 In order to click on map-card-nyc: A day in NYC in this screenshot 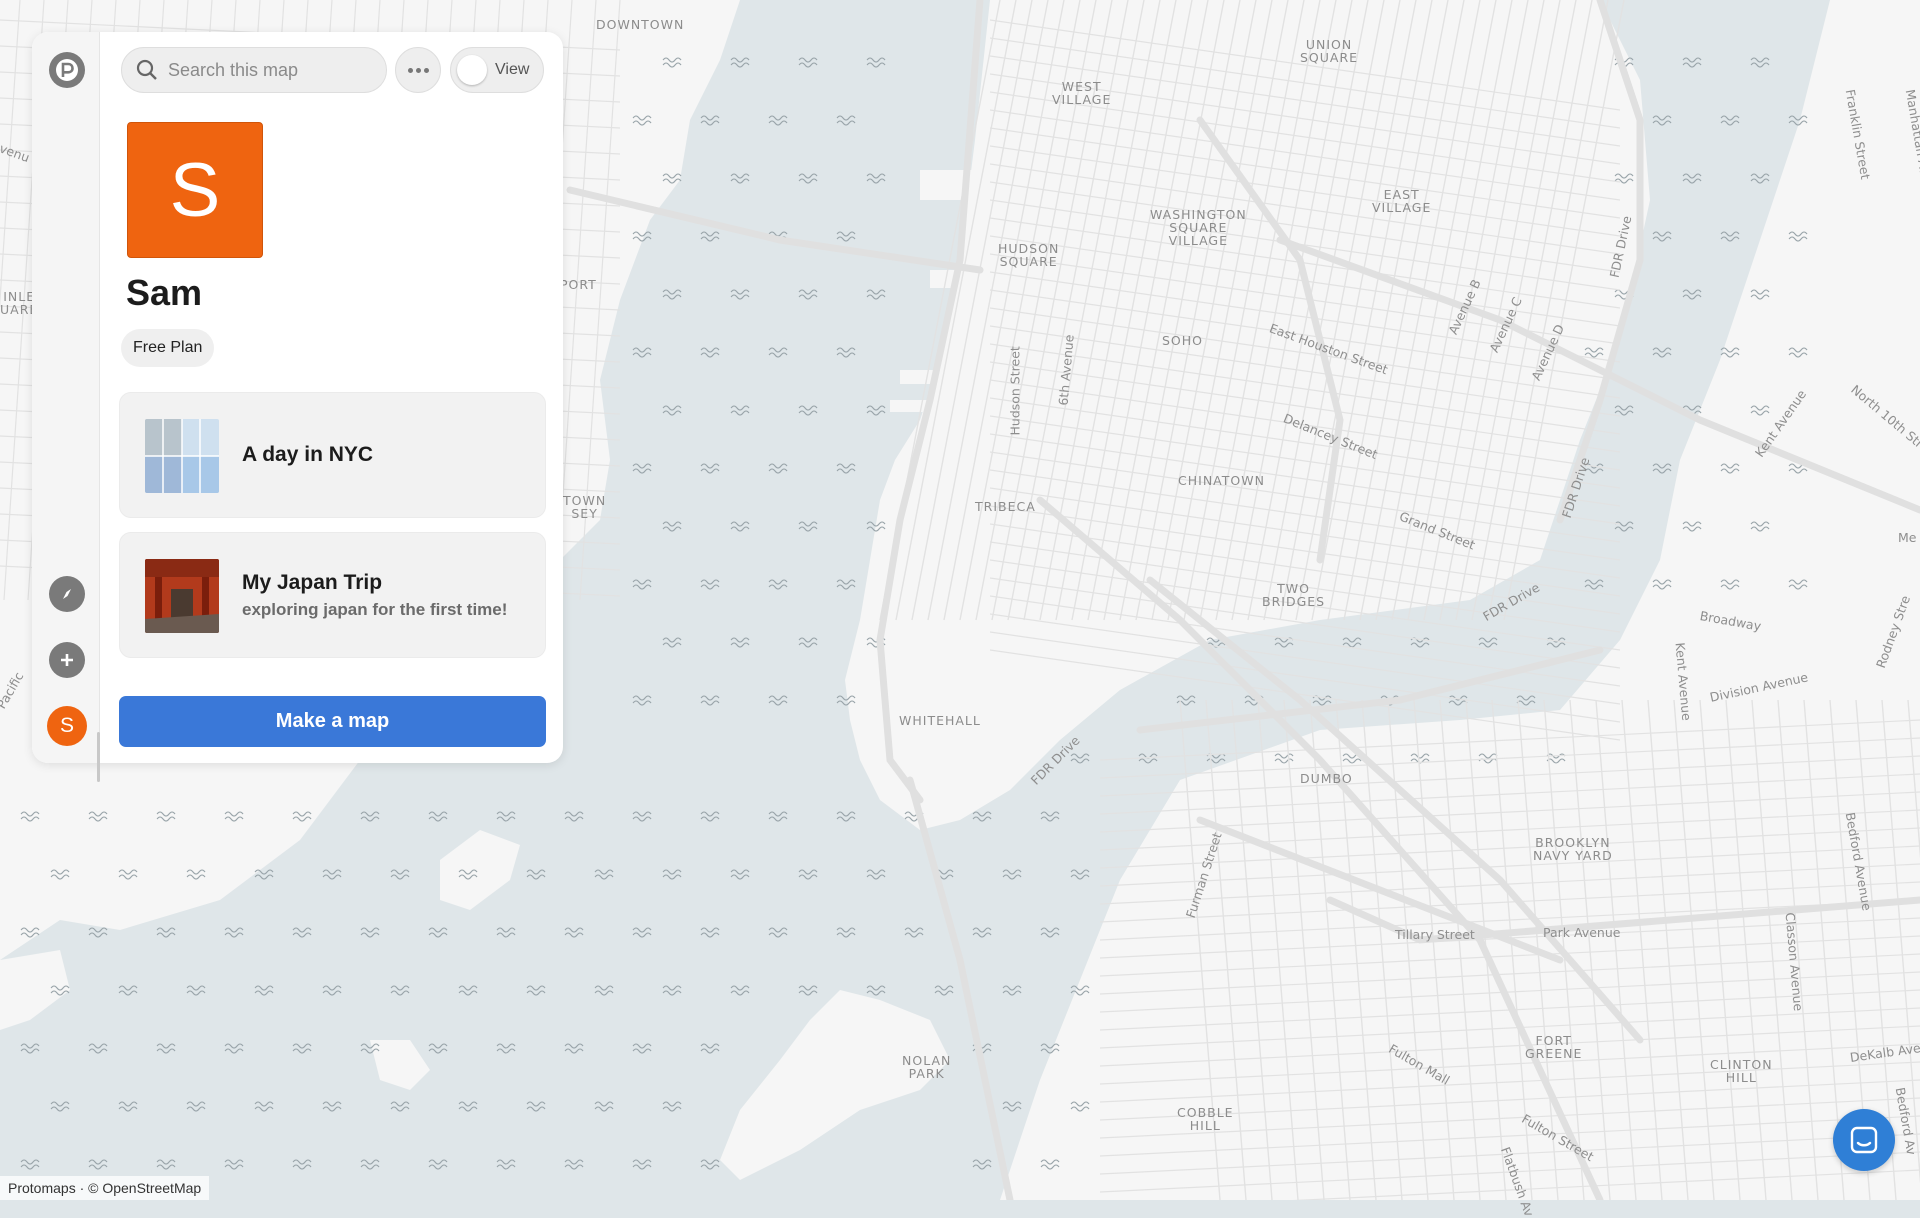, I will do `click(332, 455)`.